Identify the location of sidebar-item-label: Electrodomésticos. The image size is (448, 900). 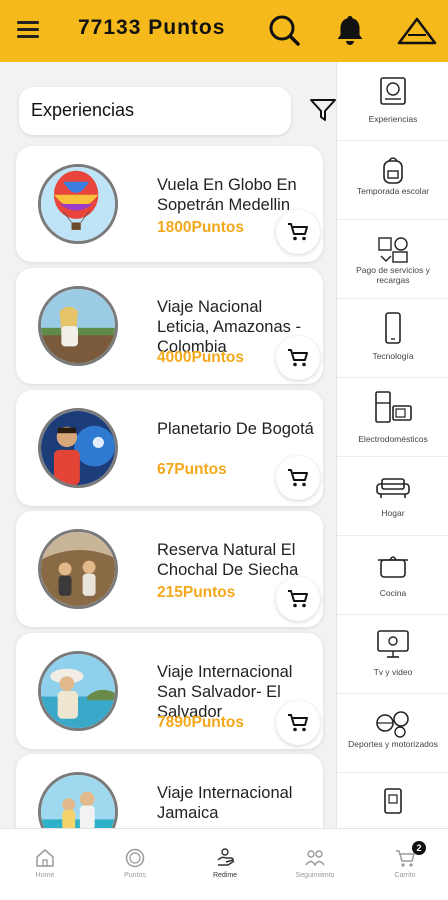
(393, 439).